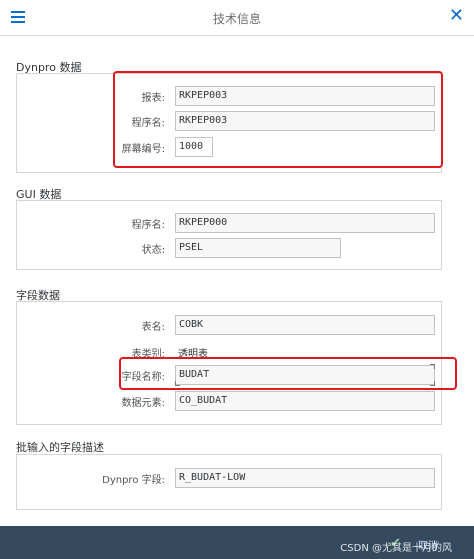  I want to click on field-label: Dynpro 字段:, so click(133, 480).